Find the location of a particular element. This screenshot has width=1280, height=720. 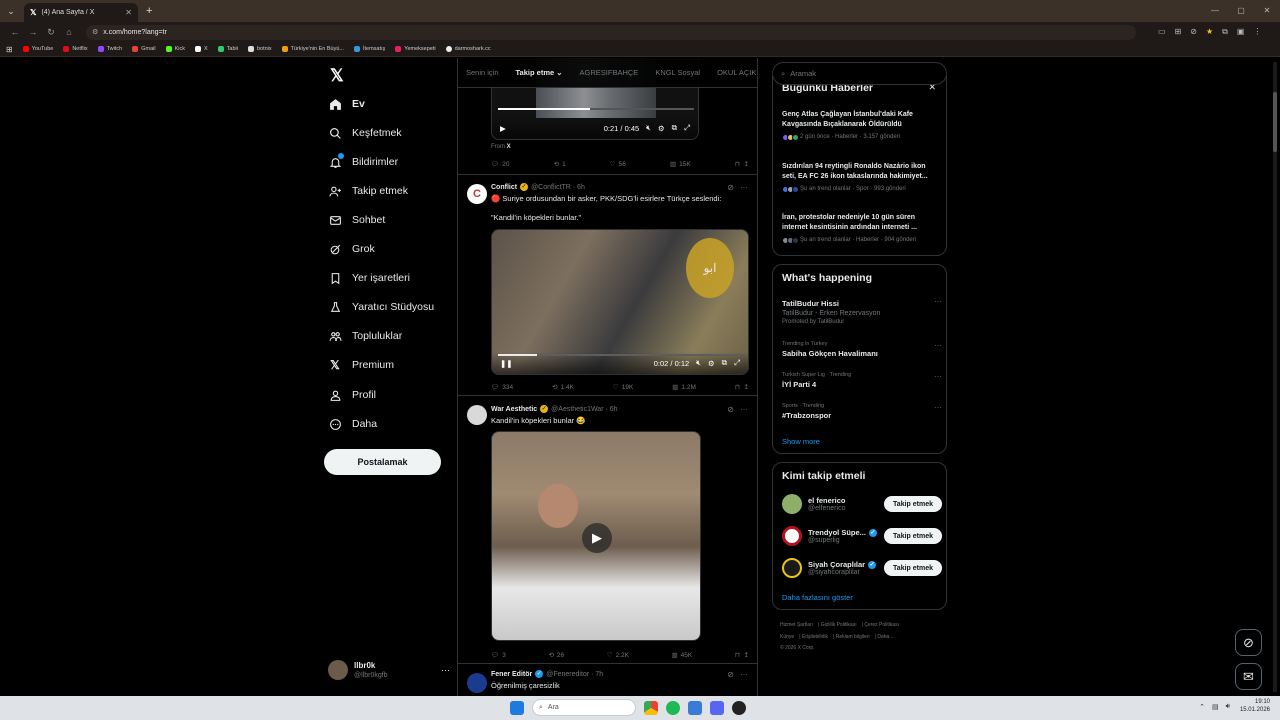

chevron-up-icon: ⌃ is located at coordinates (1202, 707).